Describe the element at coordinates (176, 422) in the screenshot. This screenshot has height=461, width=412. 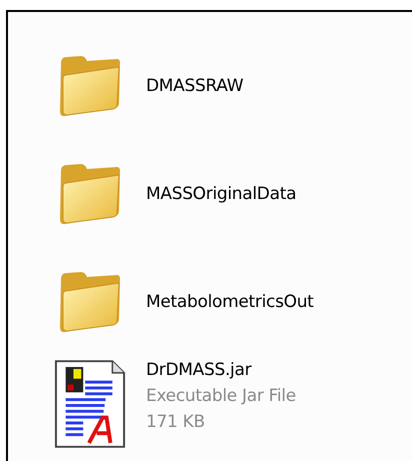
I see `file-detail: 171 KB` at that location.